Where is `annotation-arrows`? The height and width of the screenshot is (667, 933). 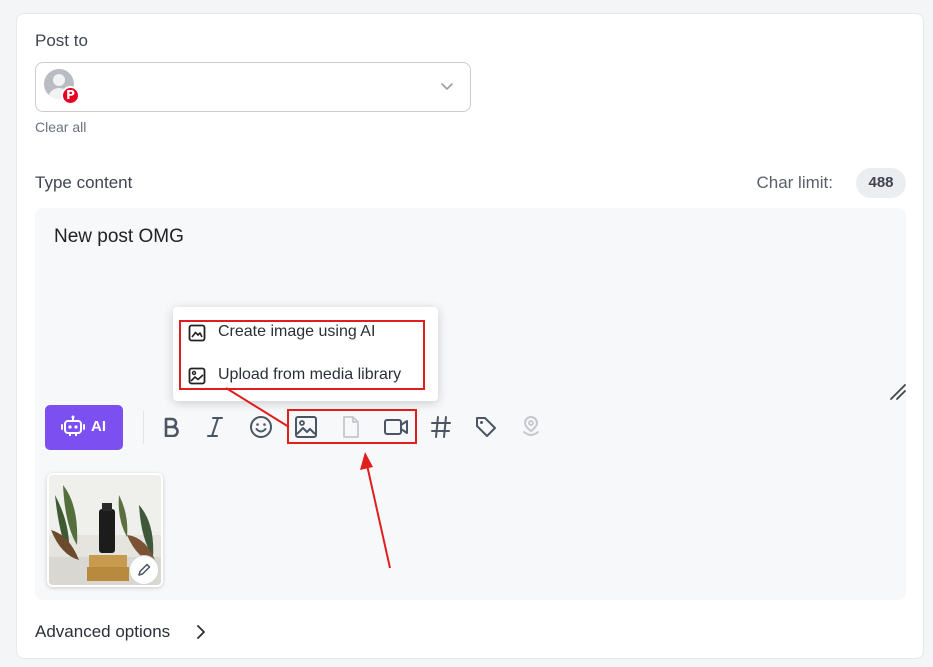
annotation-arrows is located at coordinates (308, 478).